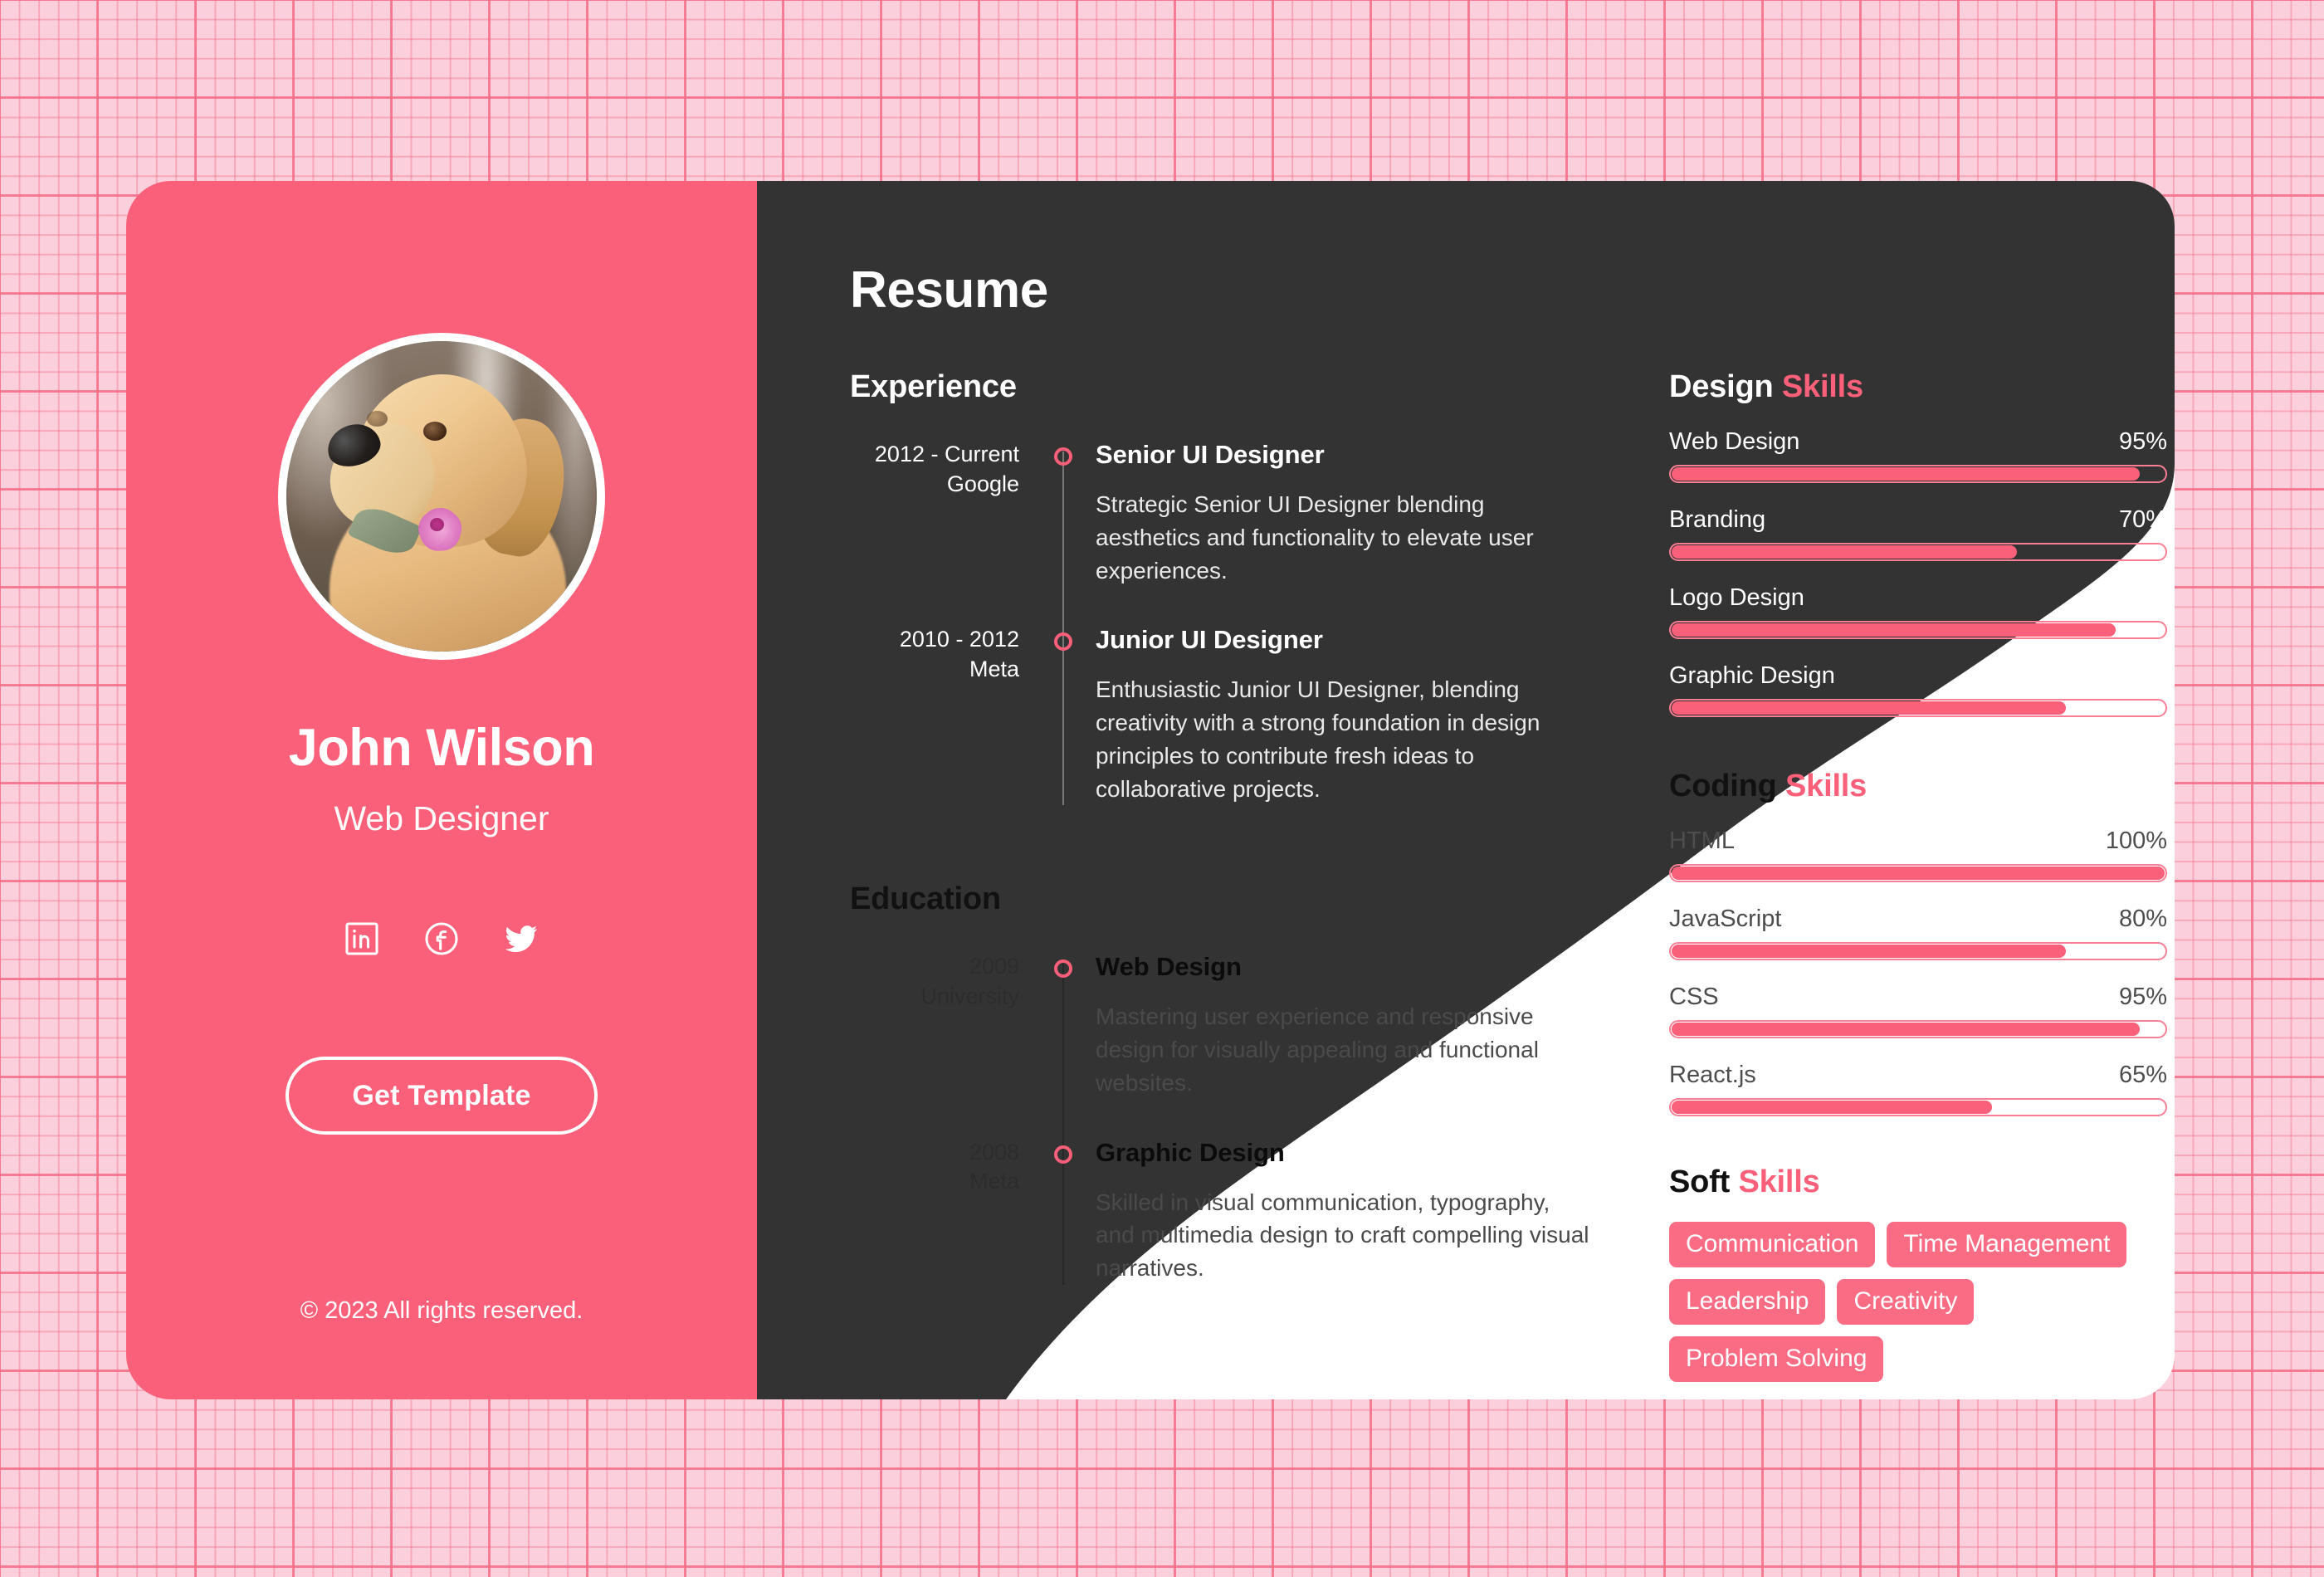 This screenshot has height=1577, width=2324. Describe the element at coordinates (1694, 997) in the screenshot. I see `skill-label: CSS` at that location.